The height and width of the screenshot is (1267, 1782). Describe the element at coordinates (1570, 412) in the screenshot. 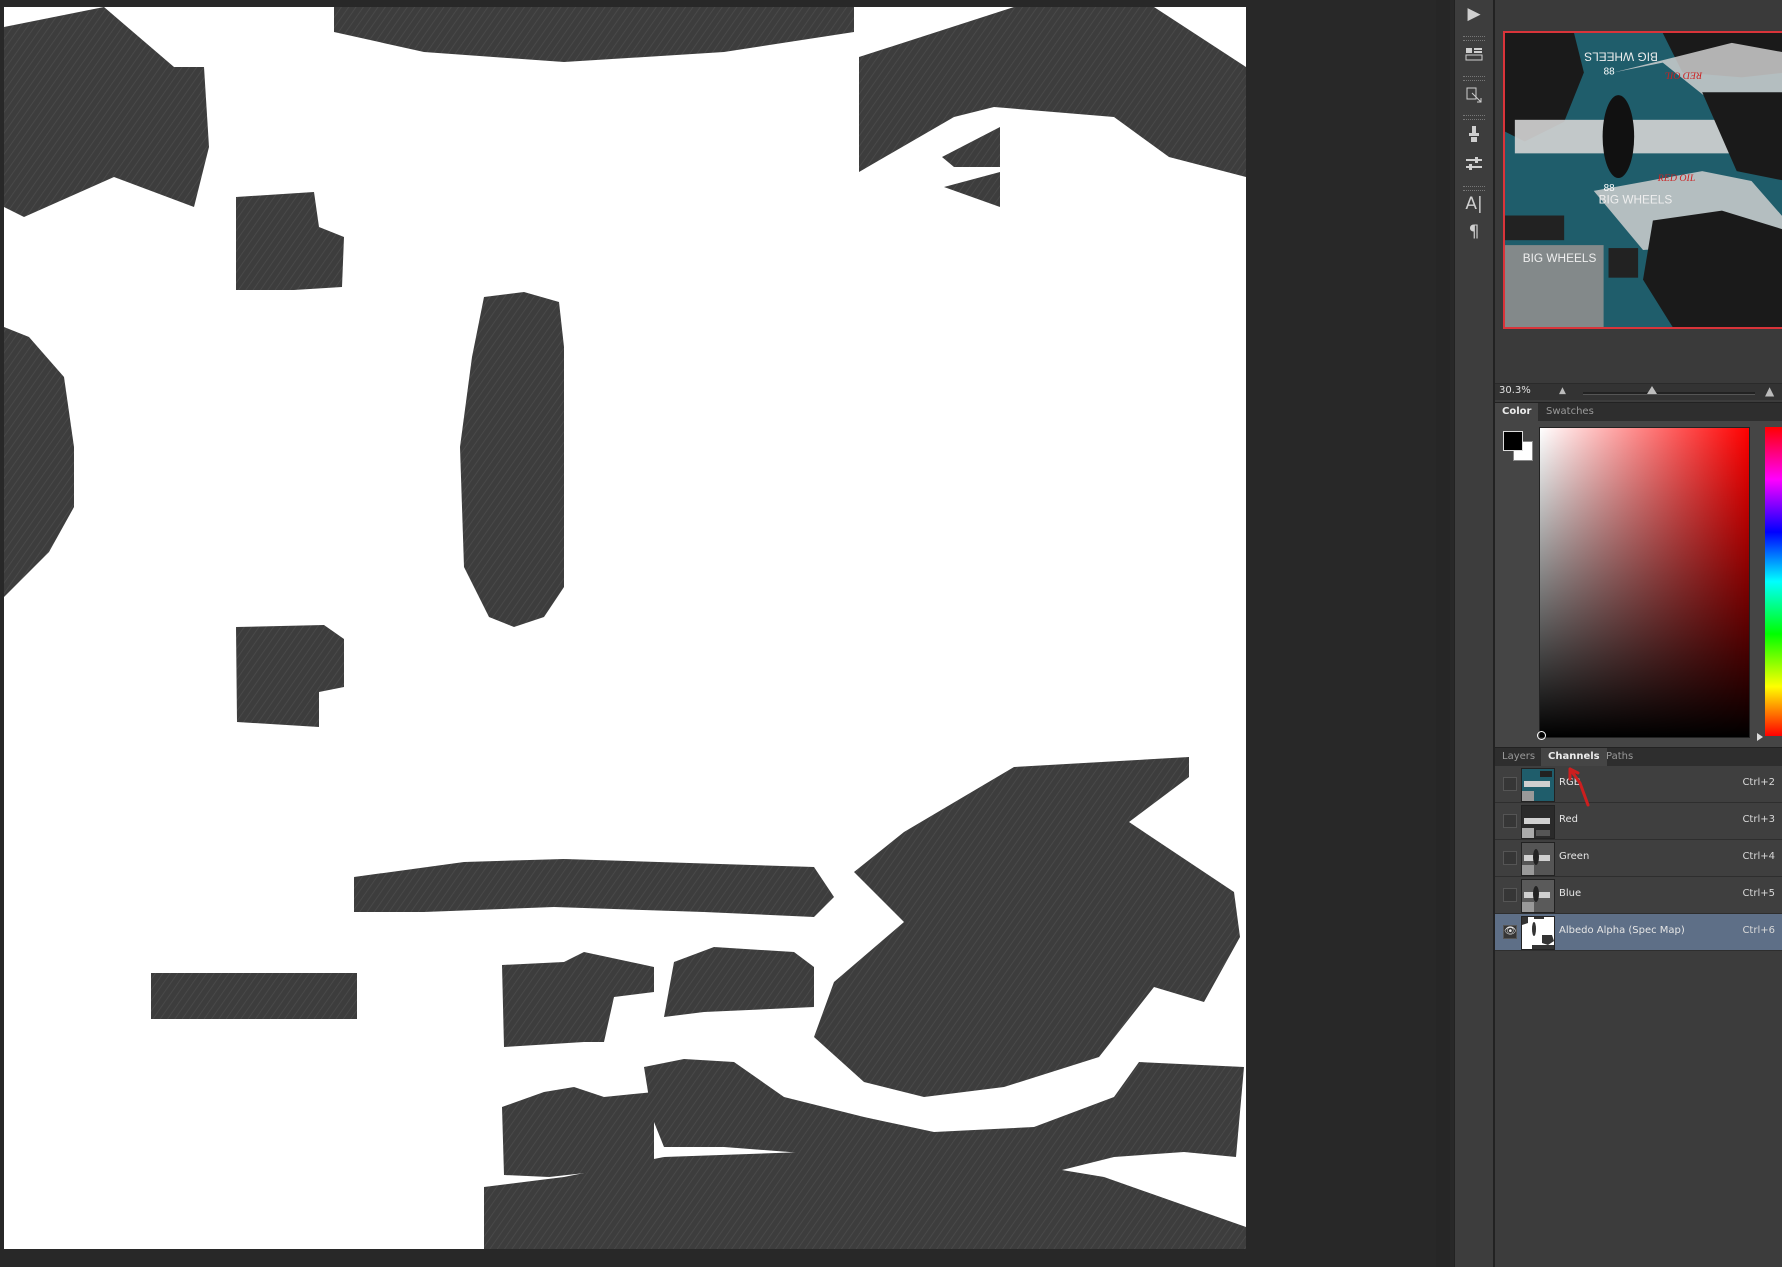

I see `tab-swatches: Swatches` at that location.